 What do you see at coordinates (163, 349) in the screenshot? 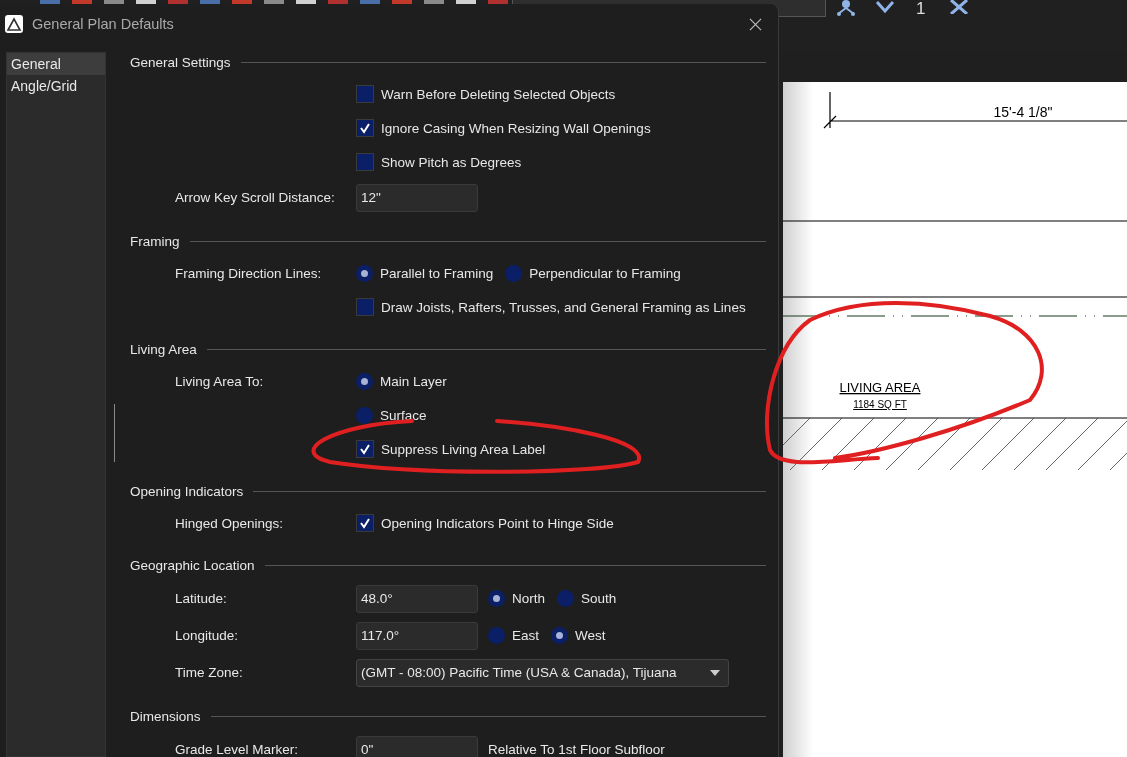
I see `section-title: Living Area` at bounding box center [163, 349].